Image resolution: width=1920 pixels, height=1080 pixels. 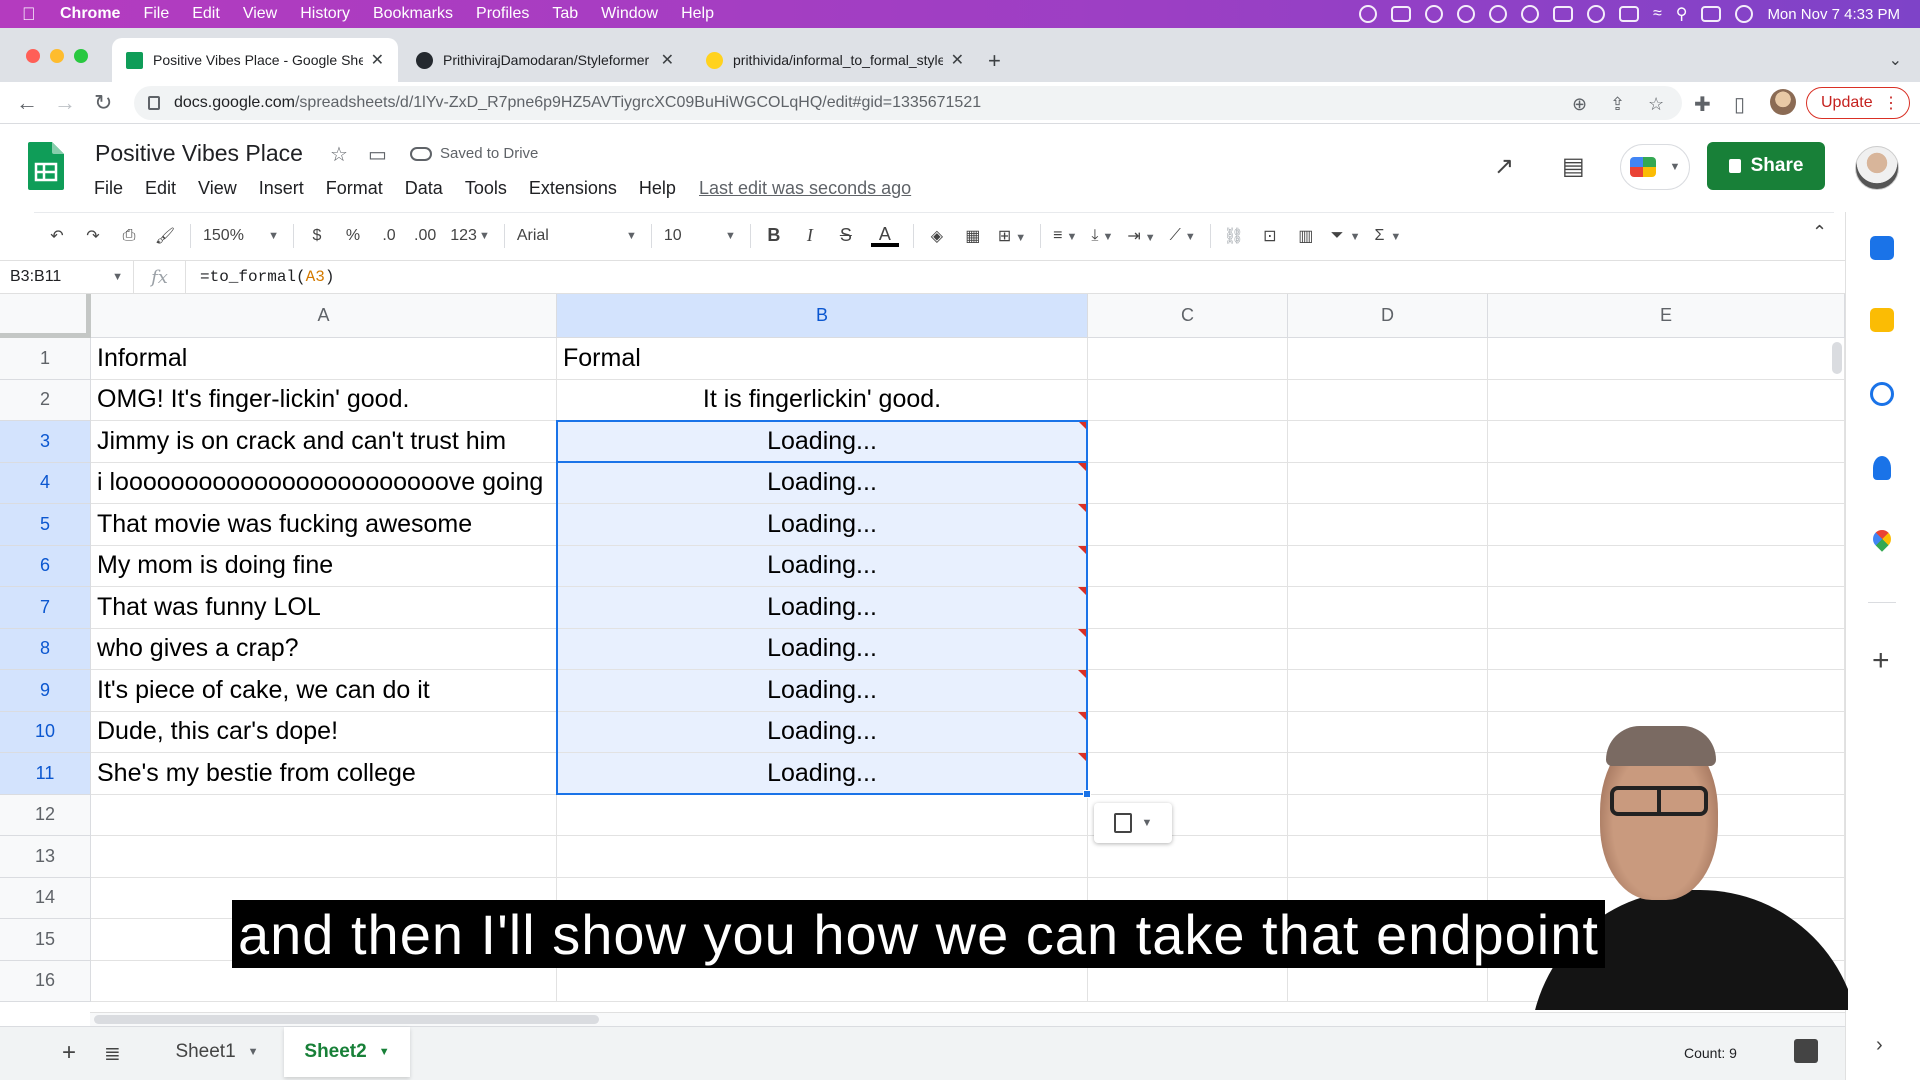 I want to click on cell-e4, so click(x=1666, y=483).